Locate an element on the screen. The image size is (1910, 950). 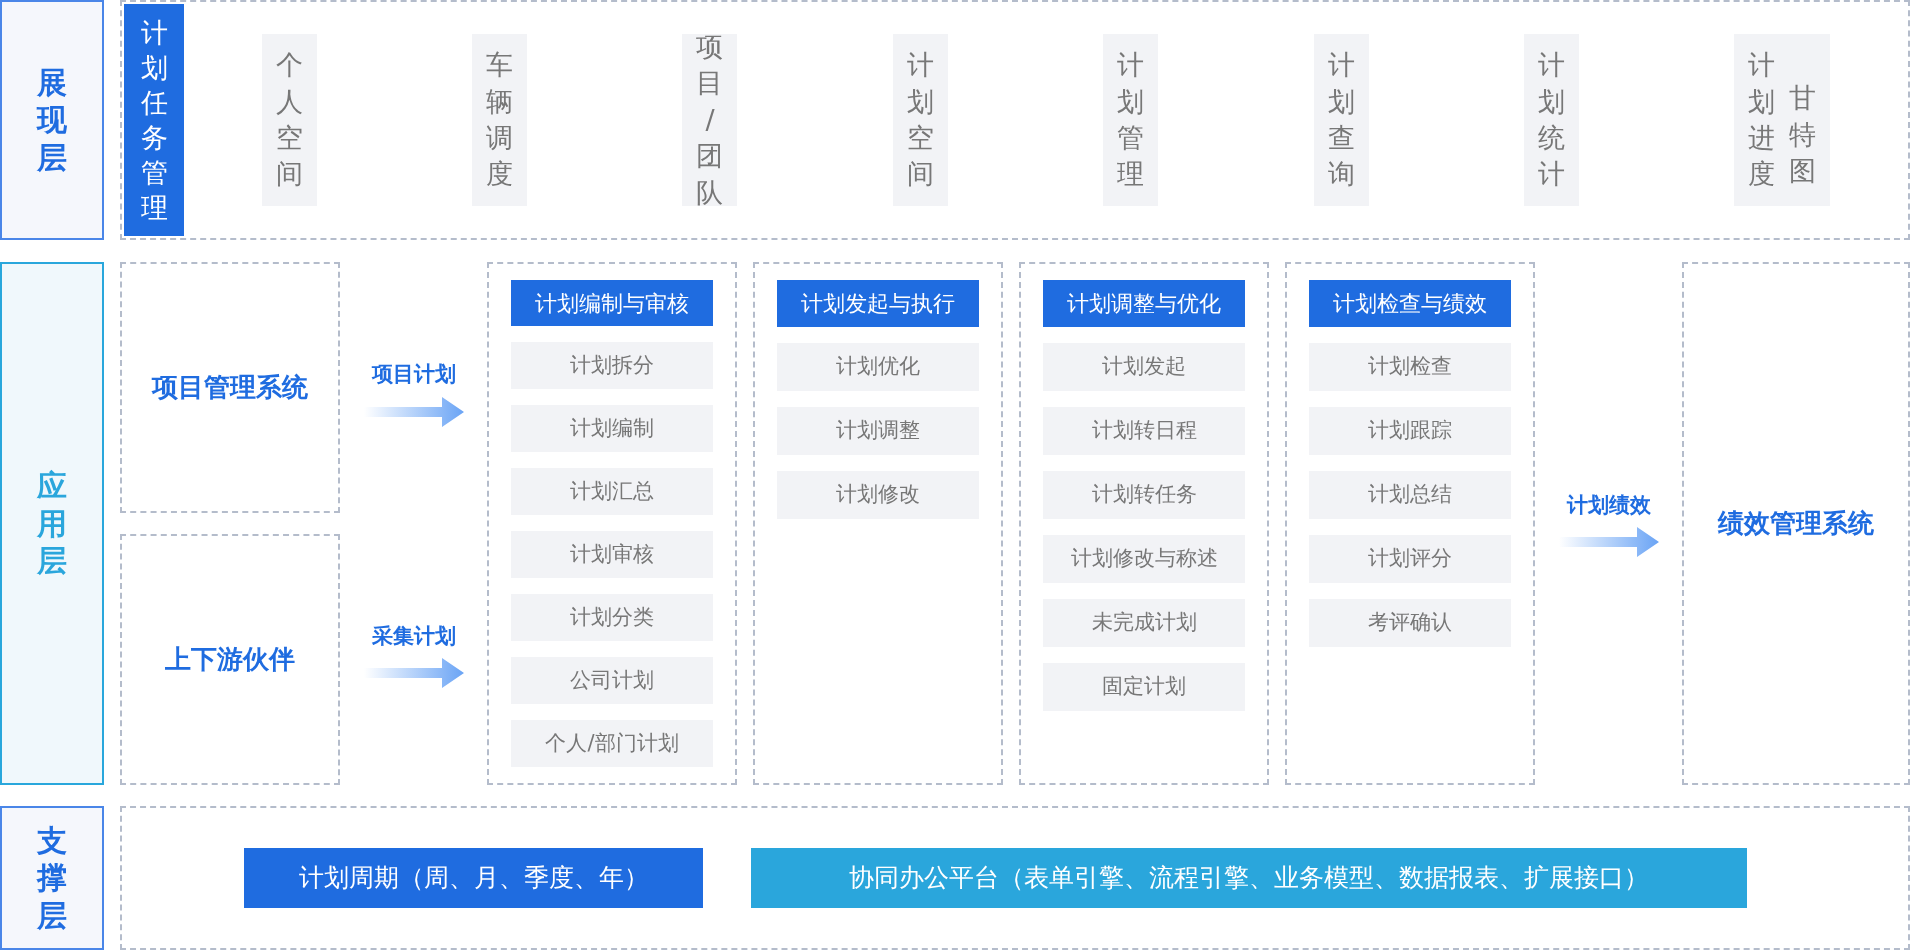
layer-label: 支撑层 is located at coordinates (52, 878).